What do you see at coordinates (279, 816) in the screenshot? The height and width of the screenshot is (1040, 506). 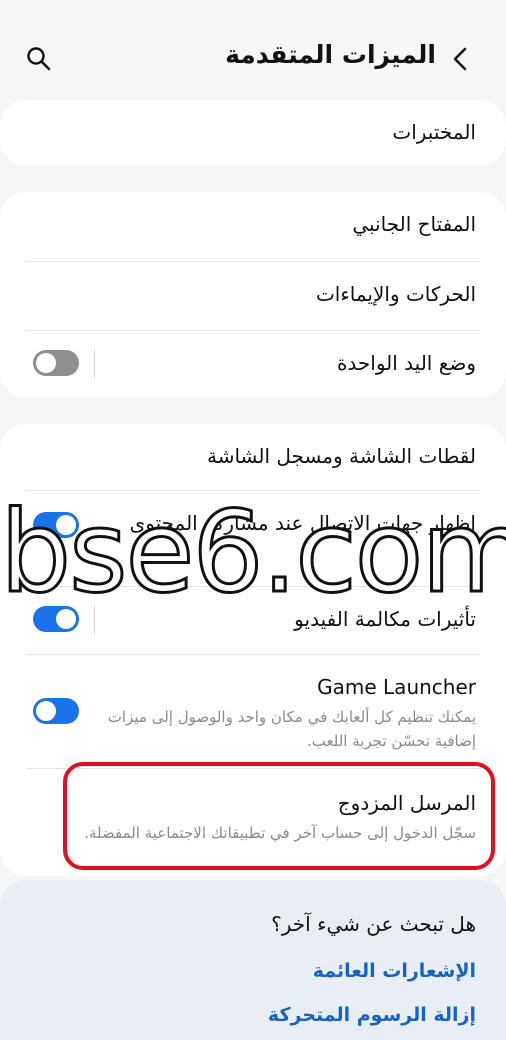 I see `highlight-box` at bounding box center [279, 816].